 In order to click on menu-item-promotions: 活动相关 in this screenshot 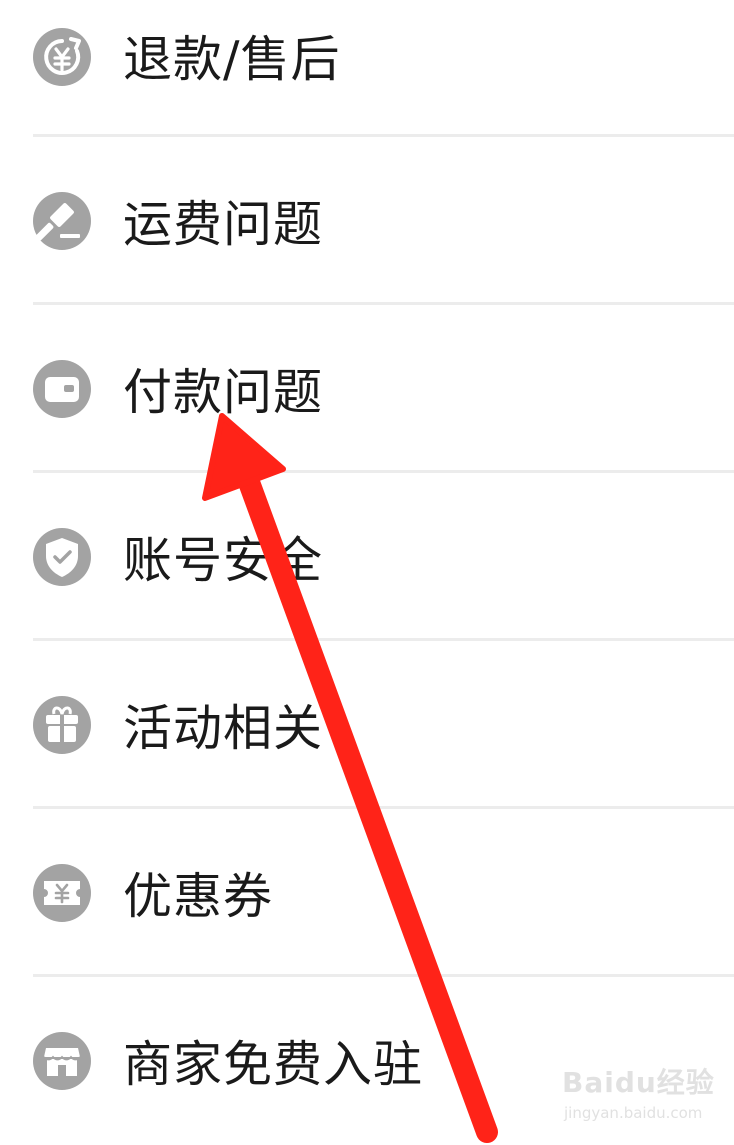, I will do `click(367, 725)`.